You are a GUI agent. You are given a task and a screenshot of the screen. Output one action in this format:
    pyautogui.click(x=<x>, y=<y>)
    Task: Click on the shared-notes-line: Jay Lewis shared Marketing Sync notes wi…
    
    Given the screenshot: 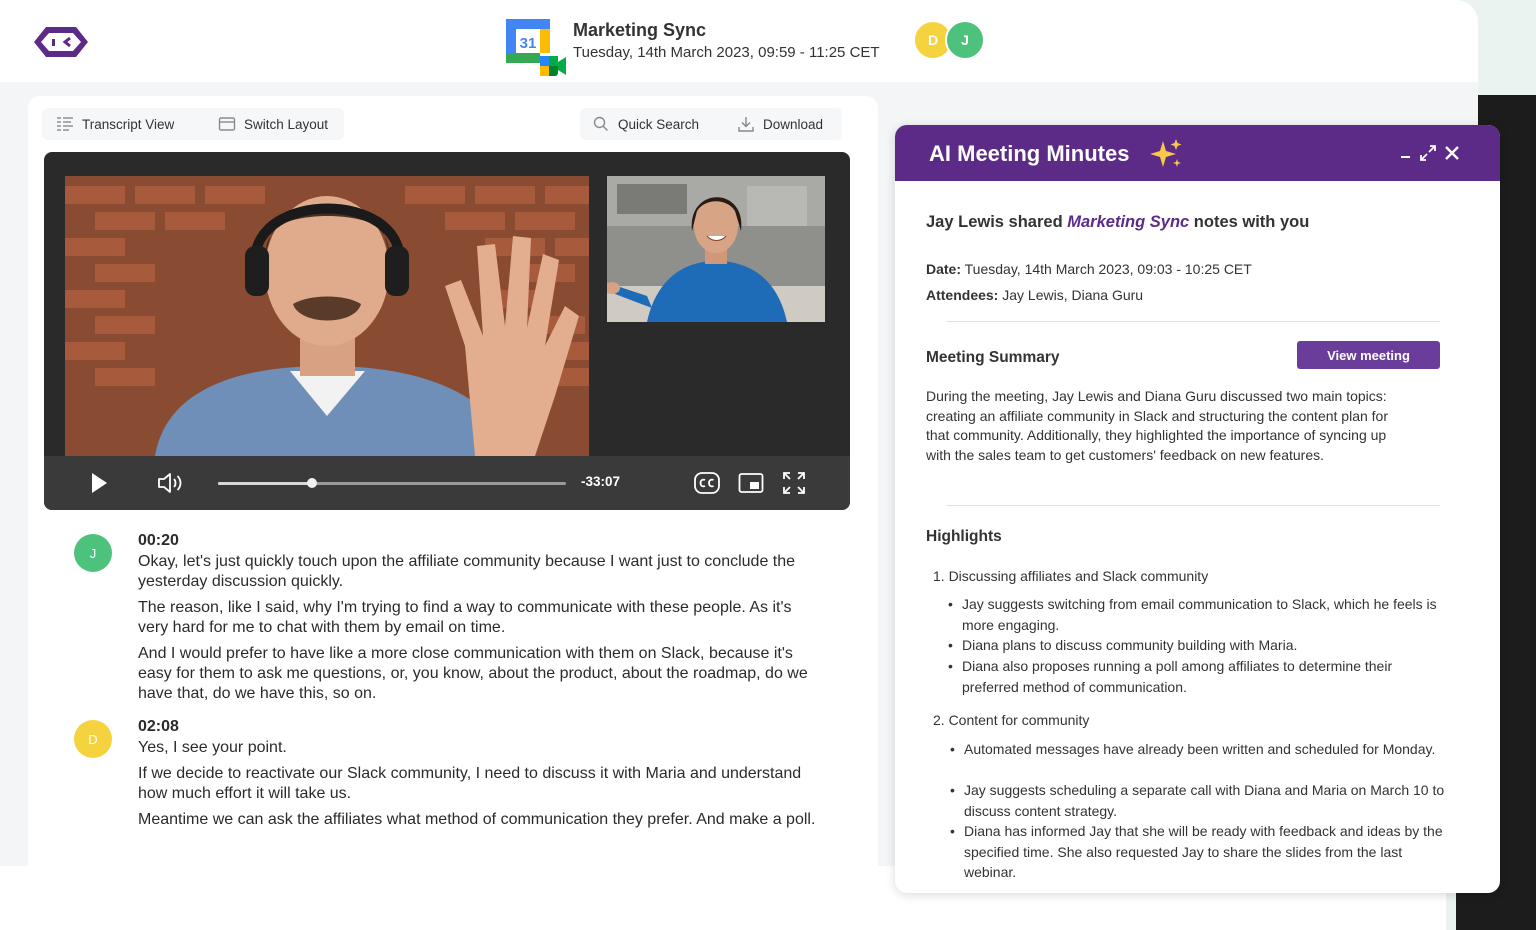 What is the action you would take?
    pyautogui.click(x=1117, y=222)
    